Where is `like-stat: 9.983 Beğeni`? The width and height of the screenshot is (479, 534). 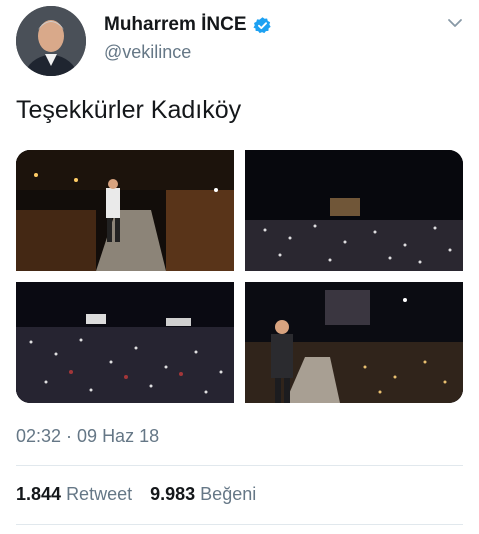
like-stat: 9.983 Beğeni is located at coordinates (203, 494).